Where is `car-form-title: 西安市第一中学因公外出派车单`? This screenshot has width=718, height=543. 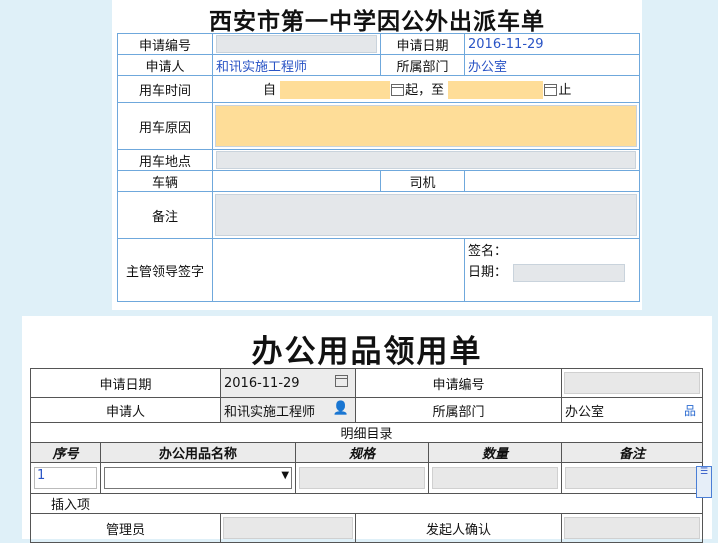 car-form-title: 西安市第一中学因公外出派车单 is located at coordinates (377, 21).